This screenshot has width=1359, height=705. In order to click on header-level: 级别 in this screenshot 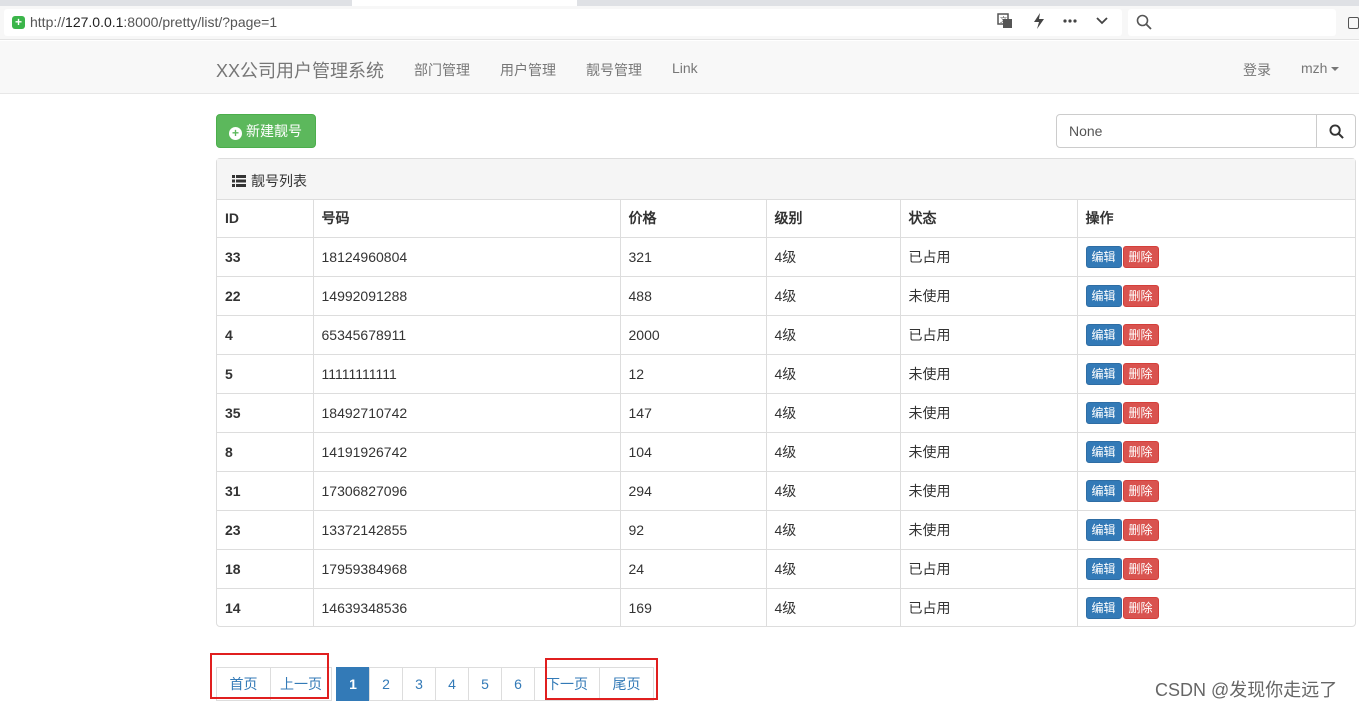, I will do `click(833, 218)`.